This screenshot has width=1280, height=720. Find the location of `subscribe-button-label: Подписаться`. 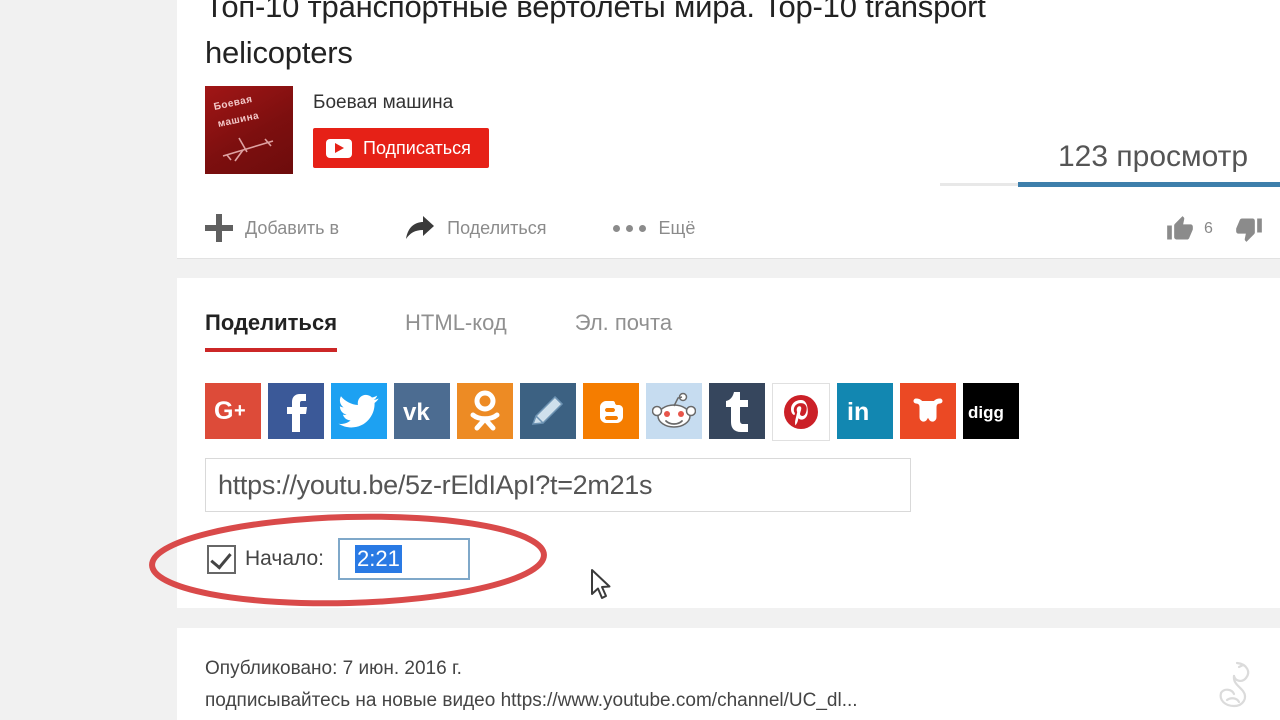

subscribe-button-label: Подписаться is located at coordinates (417, 147).